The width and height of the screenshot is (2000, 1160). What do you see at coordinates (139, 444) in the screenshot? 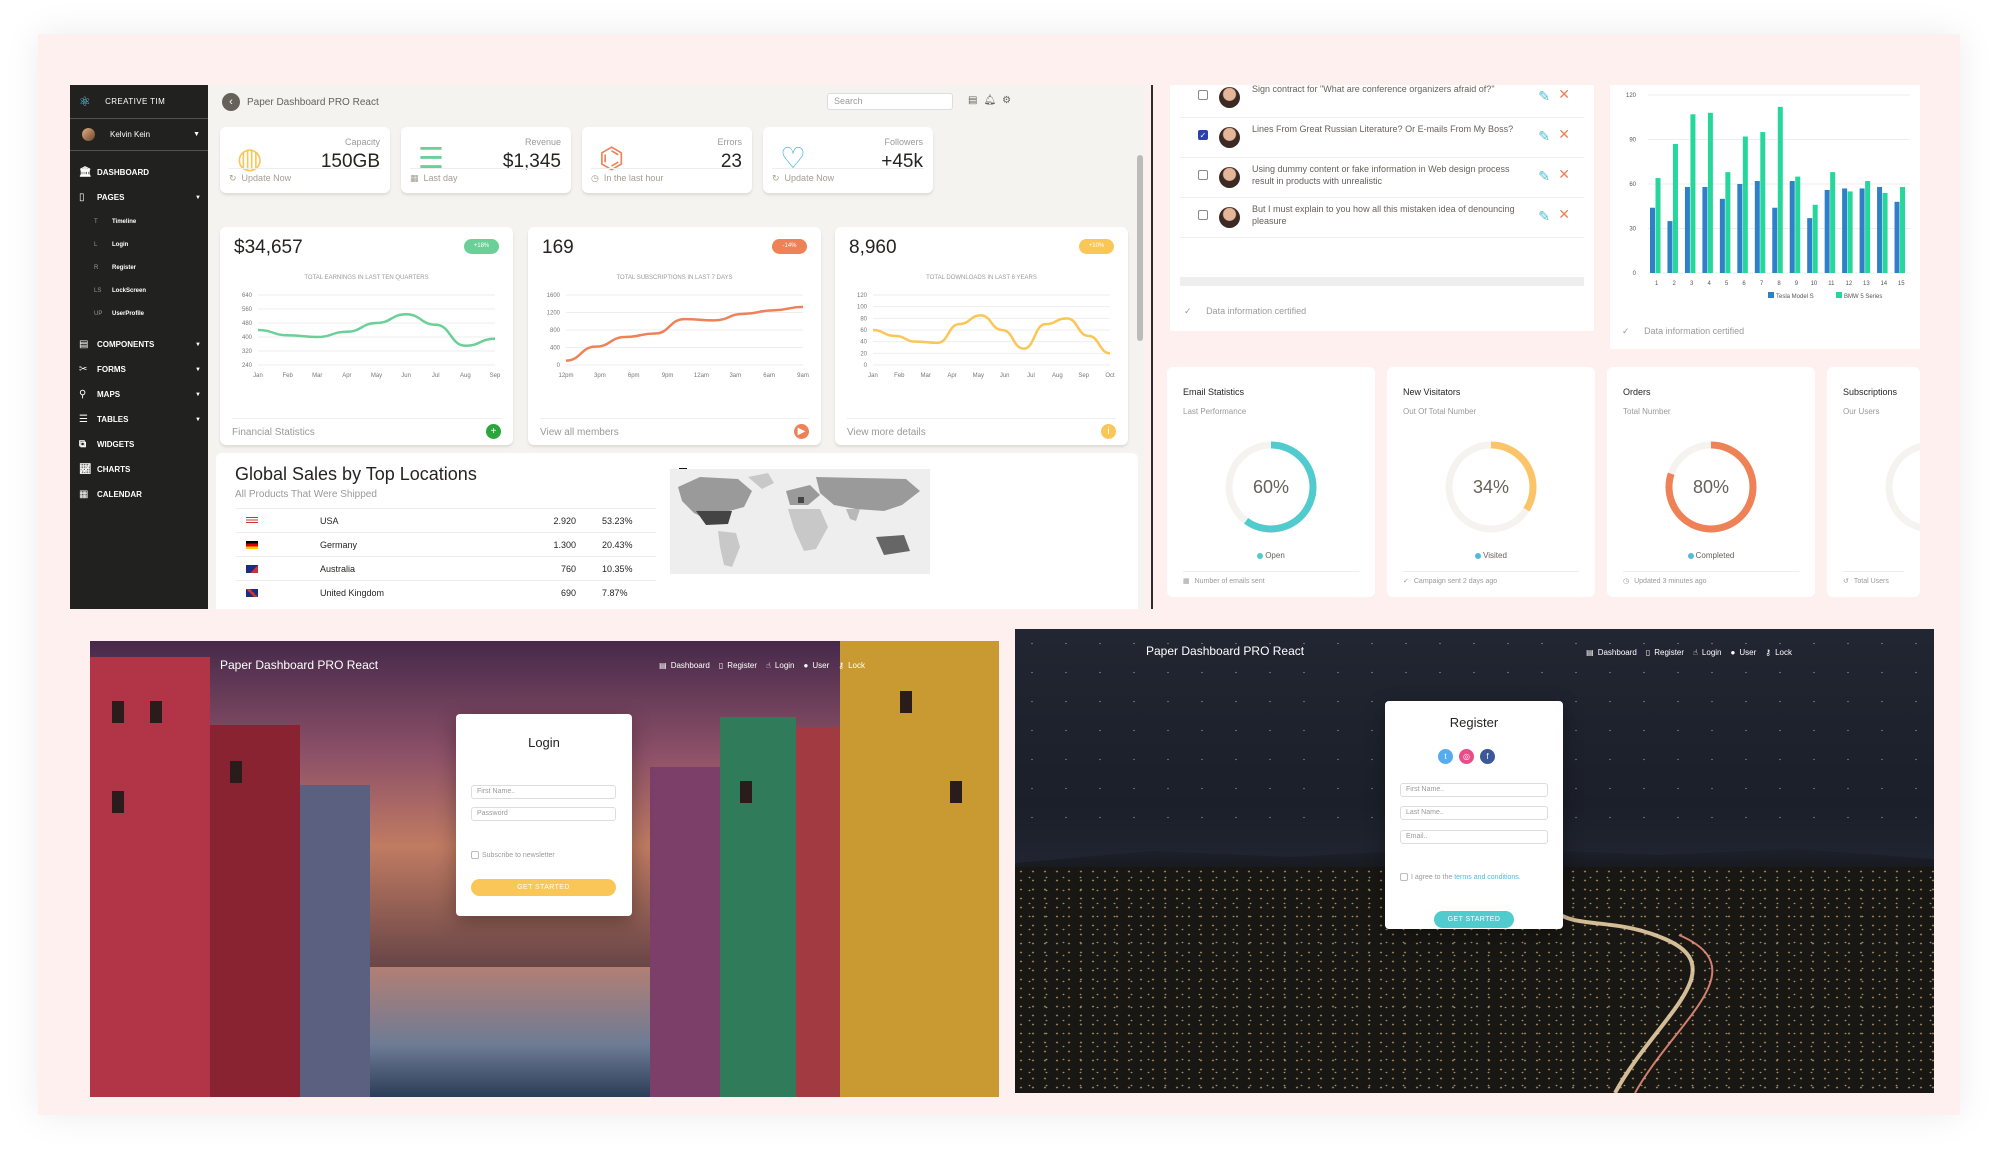
I see `sidebar-item-widgets: ⧉ WIDGETS` at bounding box center [139, 444].